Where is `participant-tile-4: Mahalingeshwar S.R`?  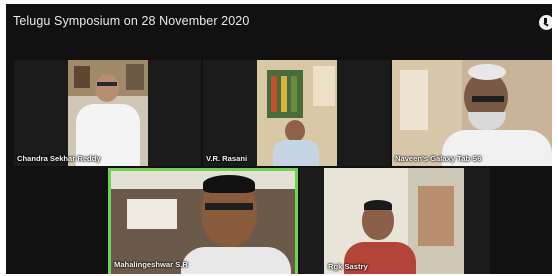 participant-tile-4: Mahalingeshwar S.R is located at coordinates (203, 221).